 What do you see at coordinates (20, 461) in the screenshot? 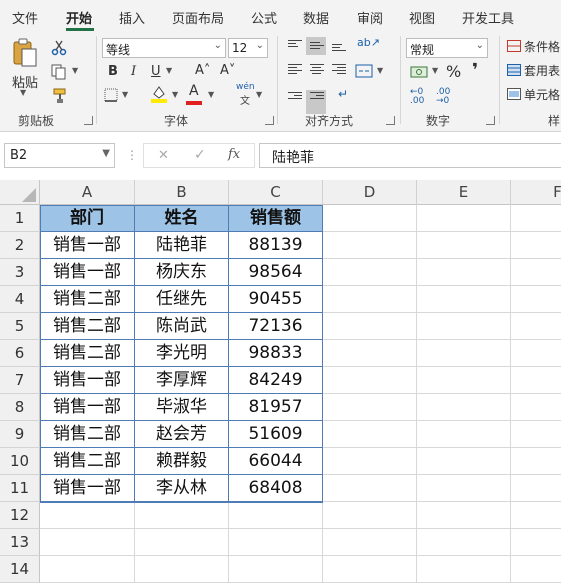
I see `row-header-10: 10` at bounding box center [20, 461].